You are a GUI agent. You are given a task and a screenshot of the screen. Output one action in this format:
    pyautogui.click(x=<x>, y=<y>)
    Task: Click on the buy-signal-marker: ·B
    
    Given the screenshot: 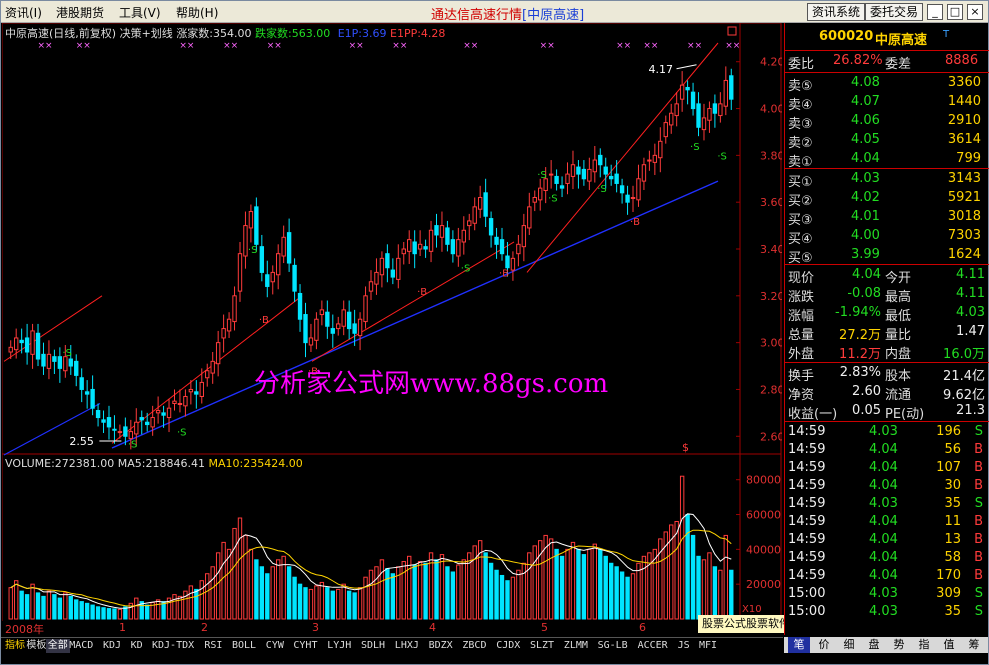 What is the action you would take?
    pyautogui.click(x=422, y=292)
    